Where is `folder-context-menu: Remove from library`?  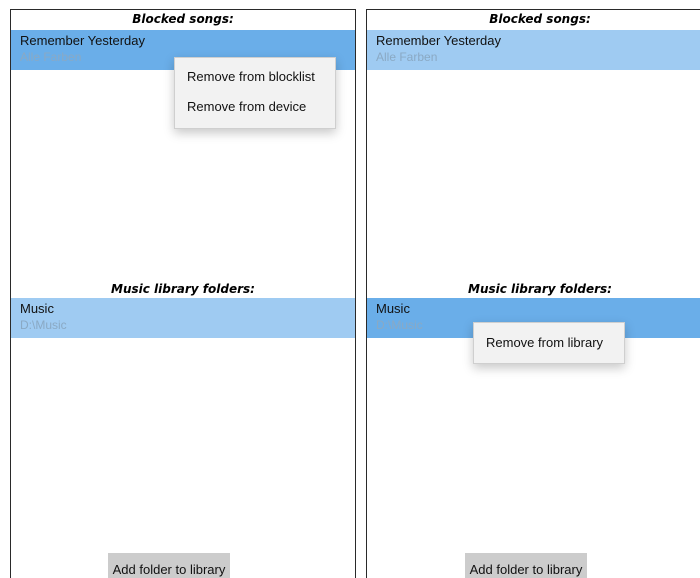
folder-context-menu: Remove from library is located at coordinates (549, 343).